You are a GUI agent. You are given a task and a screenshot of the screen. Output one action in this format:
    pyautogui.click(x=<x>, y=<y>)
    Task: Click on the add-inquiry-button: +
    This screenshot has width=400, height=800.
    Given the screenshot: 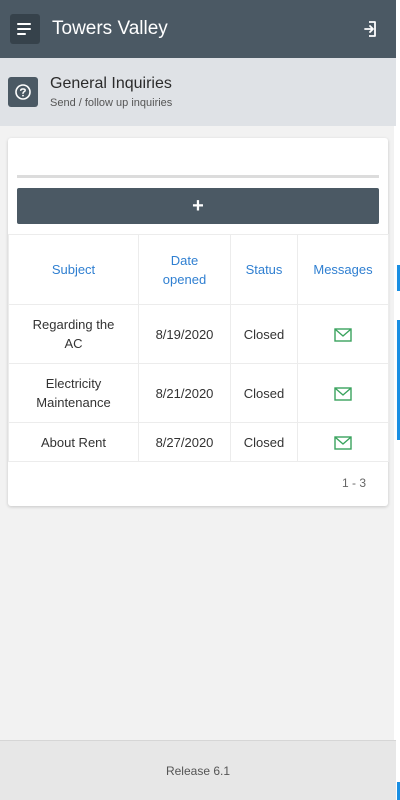 What is the action you would take?
    pyautogui.click(x=198, y=206)
    